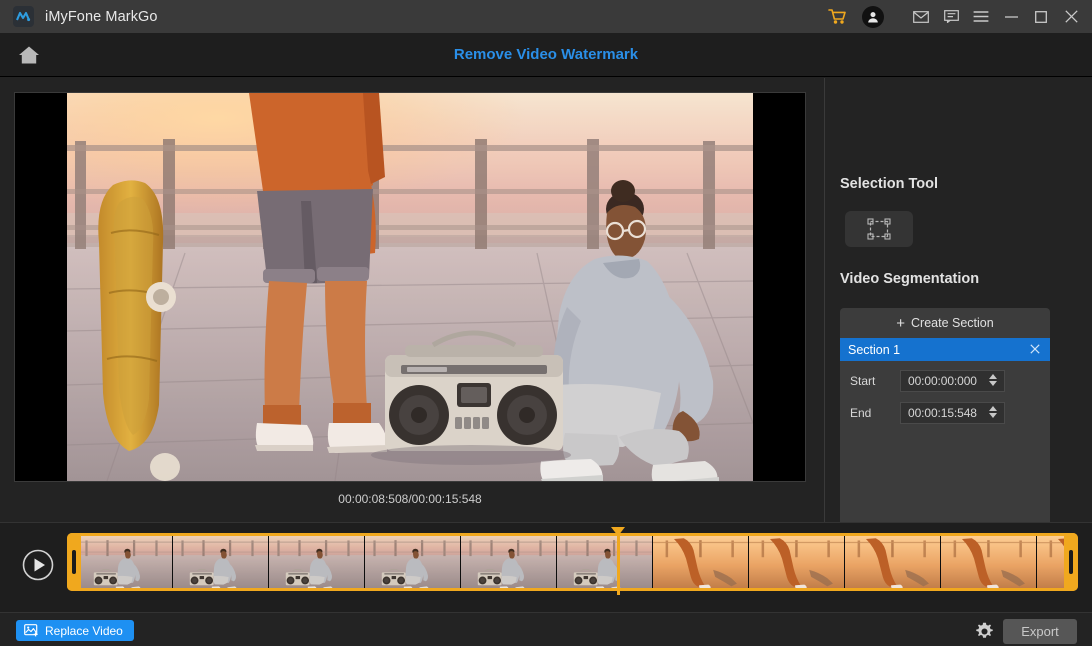 This screenshot has height=646, width=1092. I want to click on start-time-stepper: 00:00:00:000, so click(952, 381).